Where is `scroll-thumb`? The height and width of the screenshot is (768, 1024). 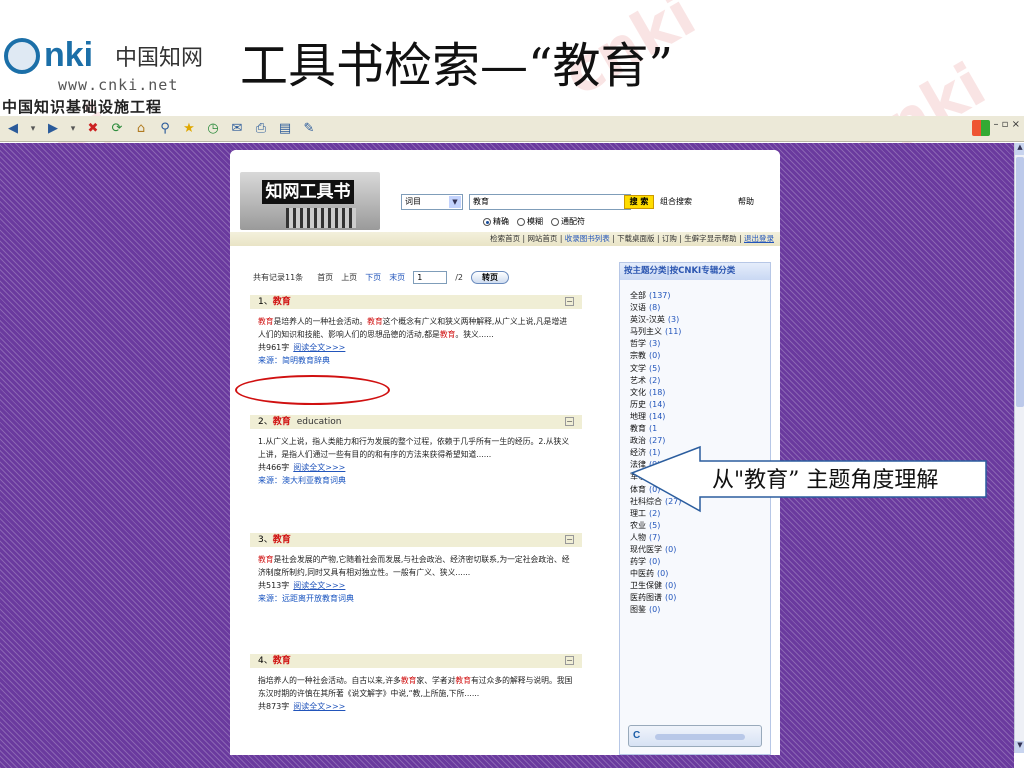
scroll-thumb is located at coordinates (1020, 282).